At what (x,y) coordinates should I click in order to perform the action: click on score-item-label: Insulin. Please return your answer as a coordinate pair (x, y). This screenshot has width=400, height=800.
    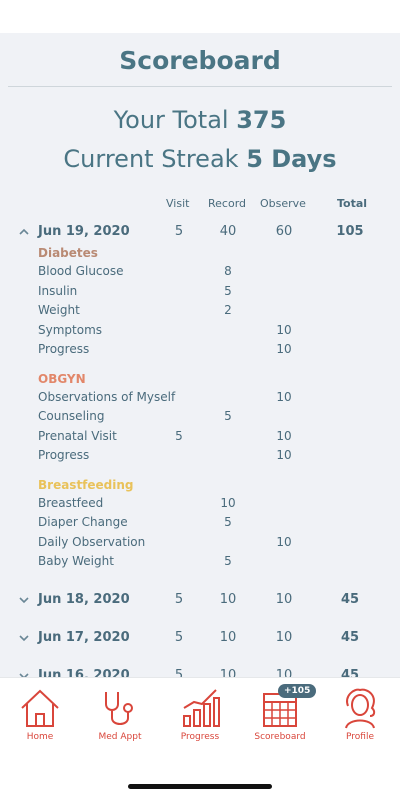
    Looking at the image, I should click on (58, 290).